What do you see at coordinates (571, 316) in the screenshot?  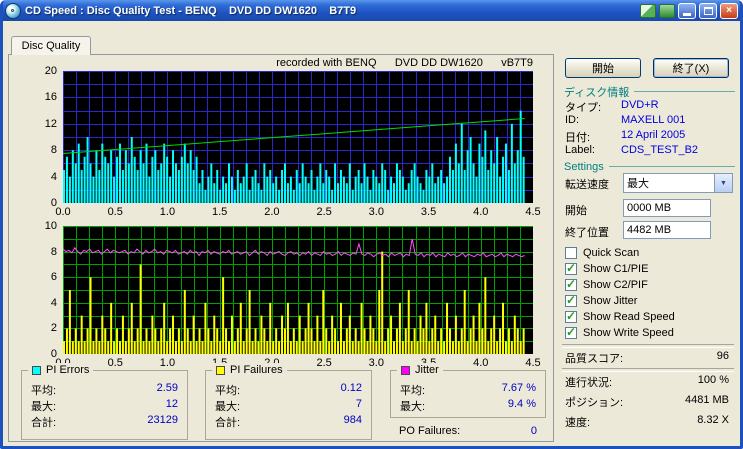 I see `show-read-speed-checkbox` at bounding box center [571, 316].